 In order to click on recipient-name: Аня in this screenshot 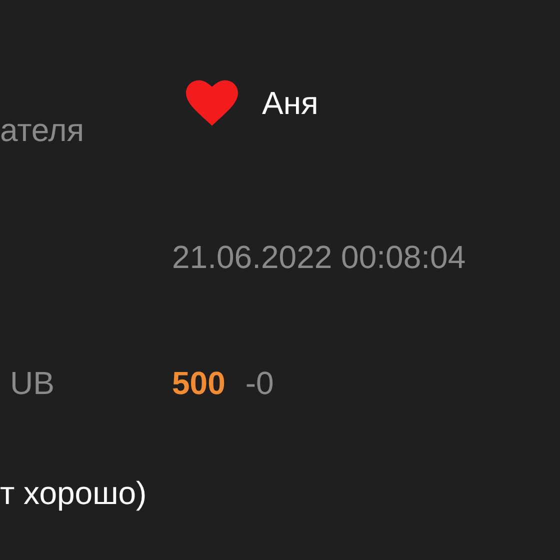, I will do `click(290, 103)`.